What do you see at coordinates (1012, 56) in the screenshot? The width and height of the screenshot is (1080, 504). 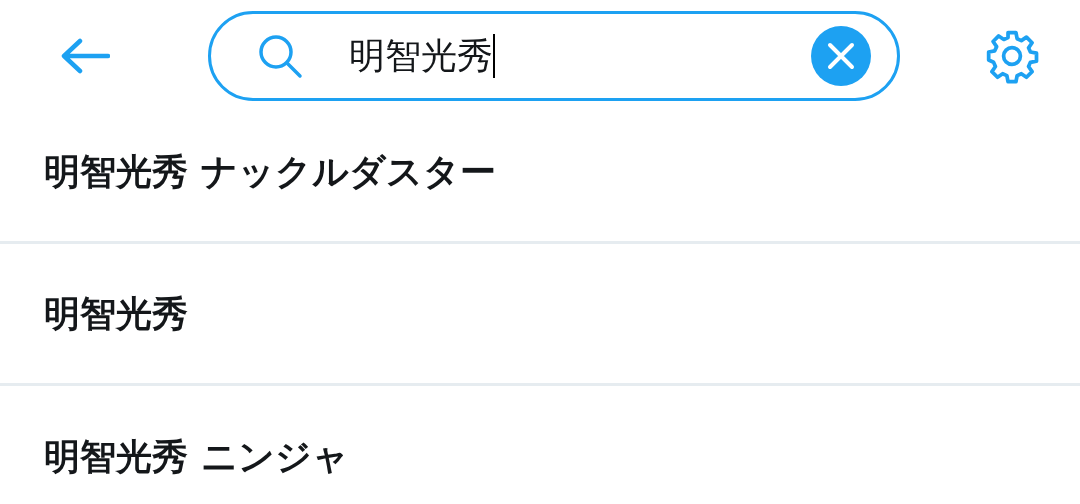 I see `settings-icon` at bounding box center [1012, 56].